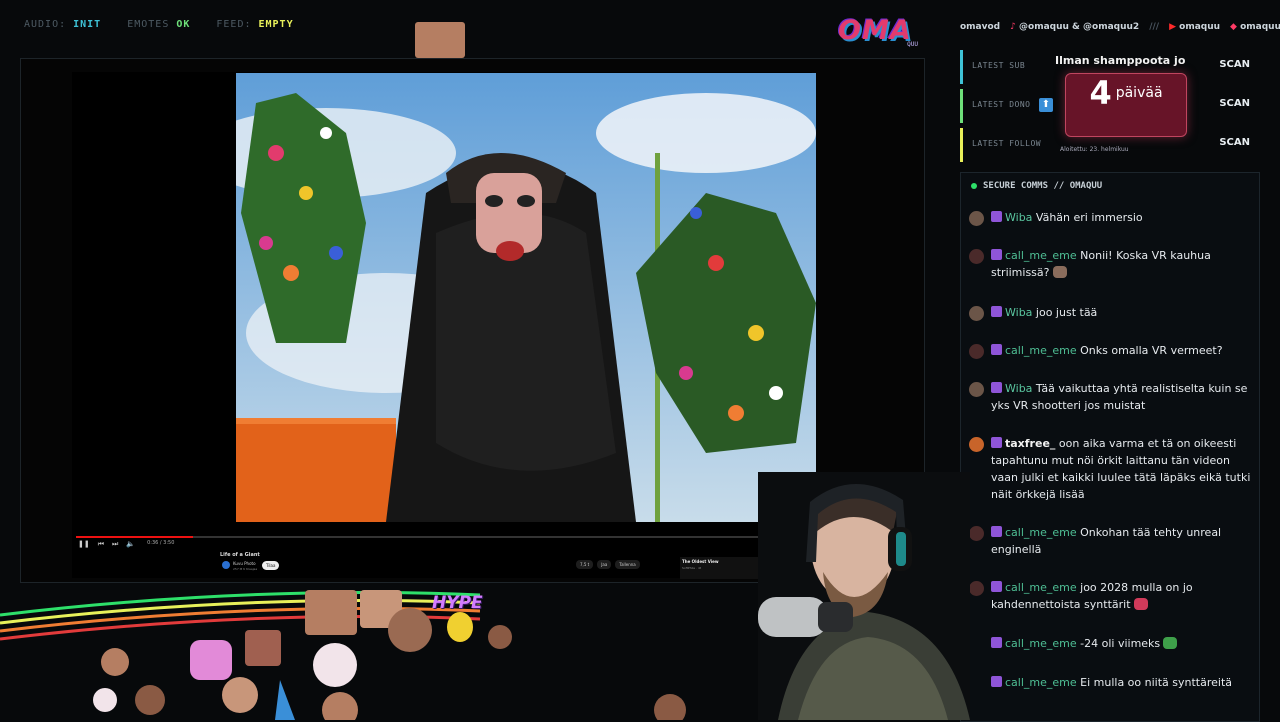  Describe the element at coordinates (1094, 149) in the screenshot. I see `countdown-start-date: Aloitettu: 23. helmikuu` at that location.